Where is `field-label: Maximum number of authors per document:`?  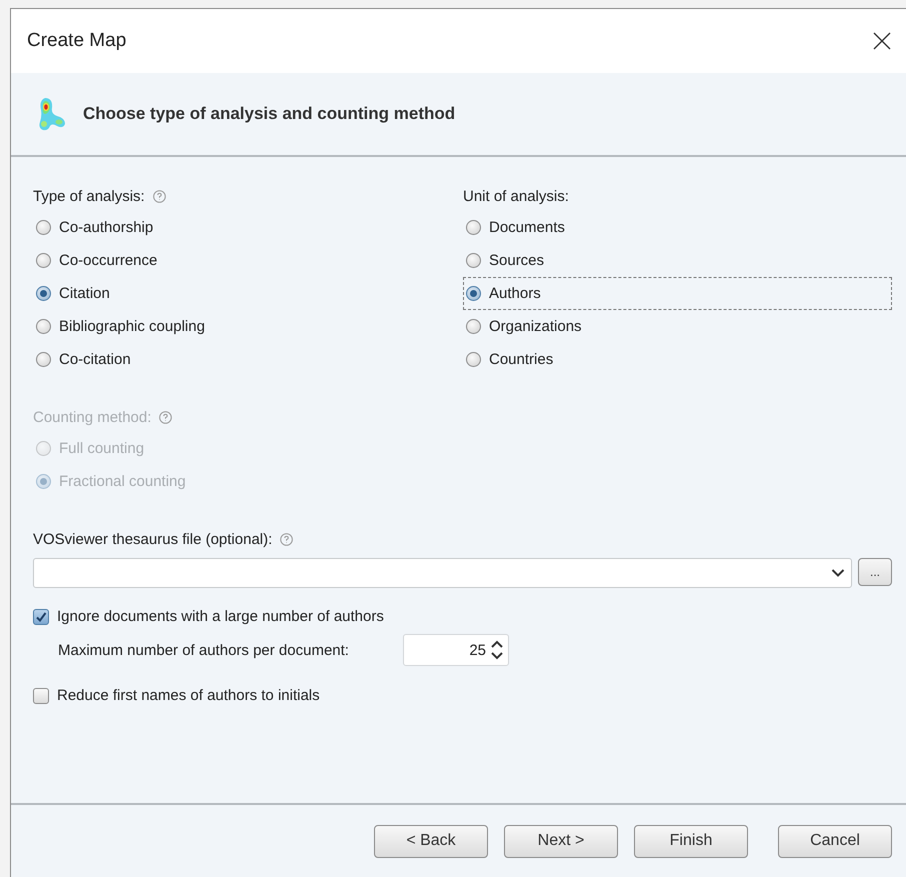 field-label: Maximum number of authors per document: is located at coordinates (204, 650).